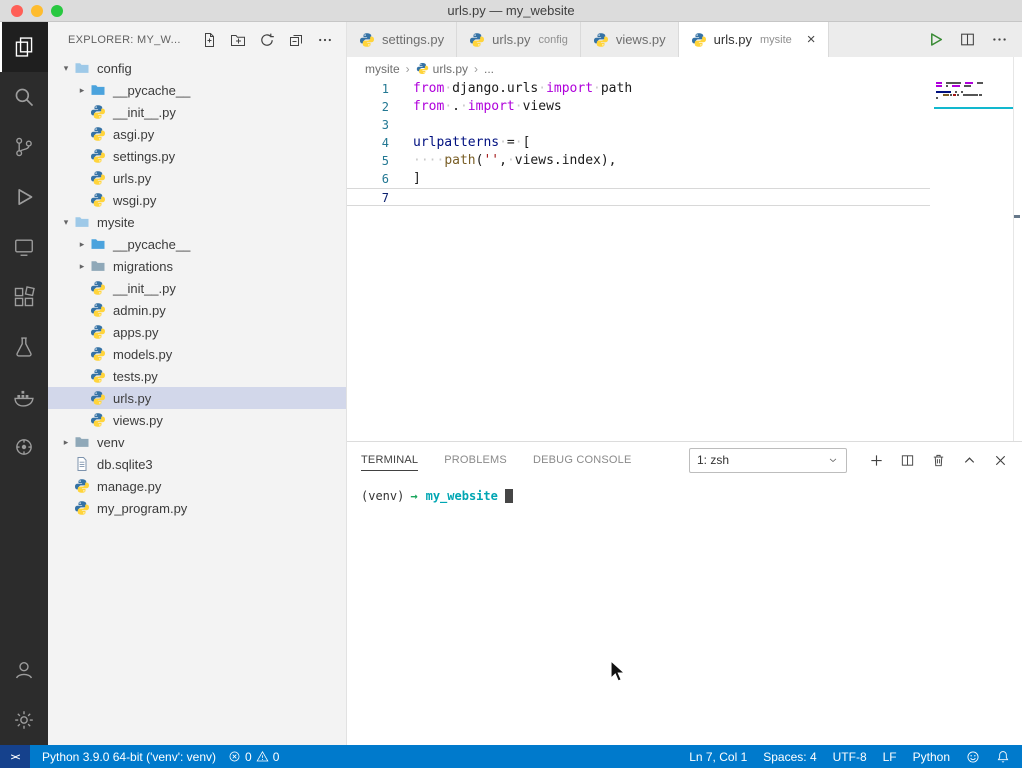 This screenshot has width=1022, height=768. Describe the element at coordinates (368, 125) in the screenshot. I see `line-number-3: 3` at that location.